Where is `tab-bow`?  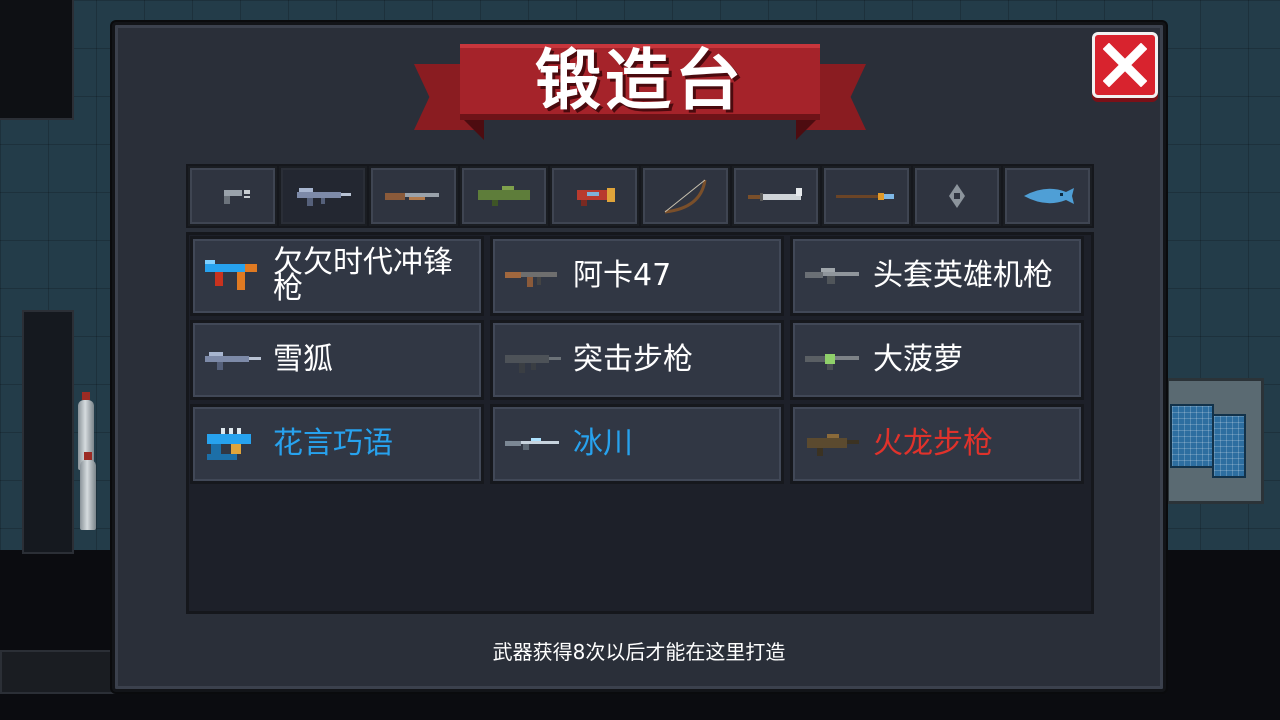 tab-bow is located at coordinates (685, 196).